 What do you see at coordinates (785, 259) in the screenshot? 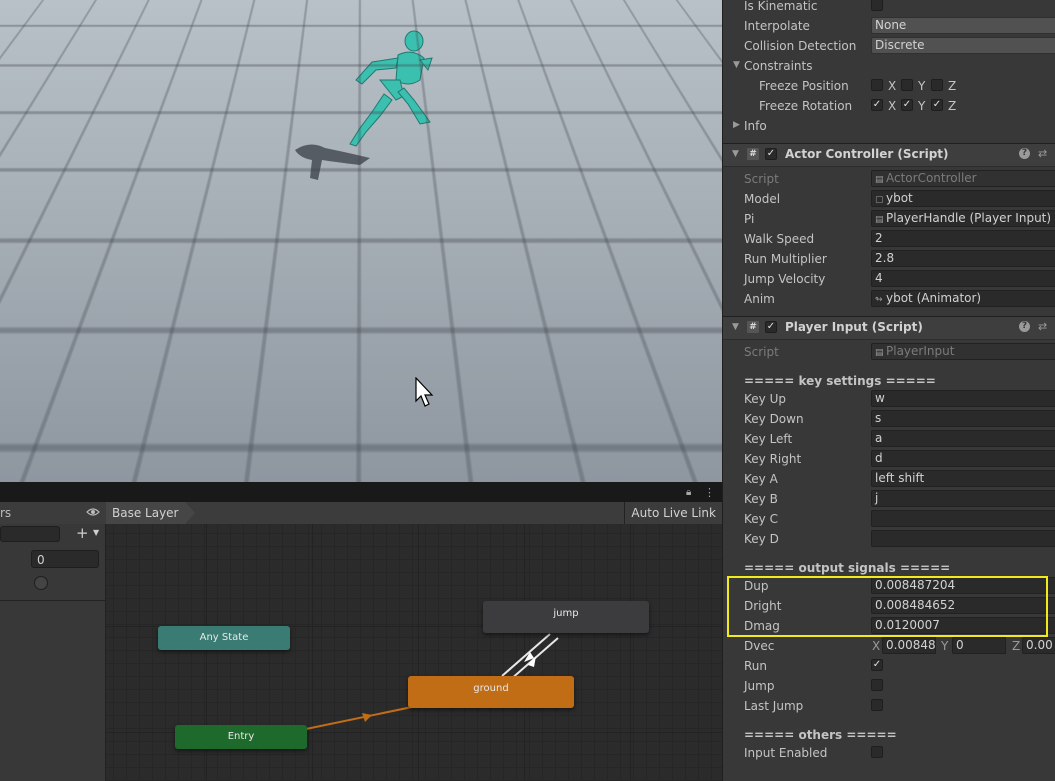
I see `run-multiplier-label: Run Multiplier` at bounding box center [785, 259].